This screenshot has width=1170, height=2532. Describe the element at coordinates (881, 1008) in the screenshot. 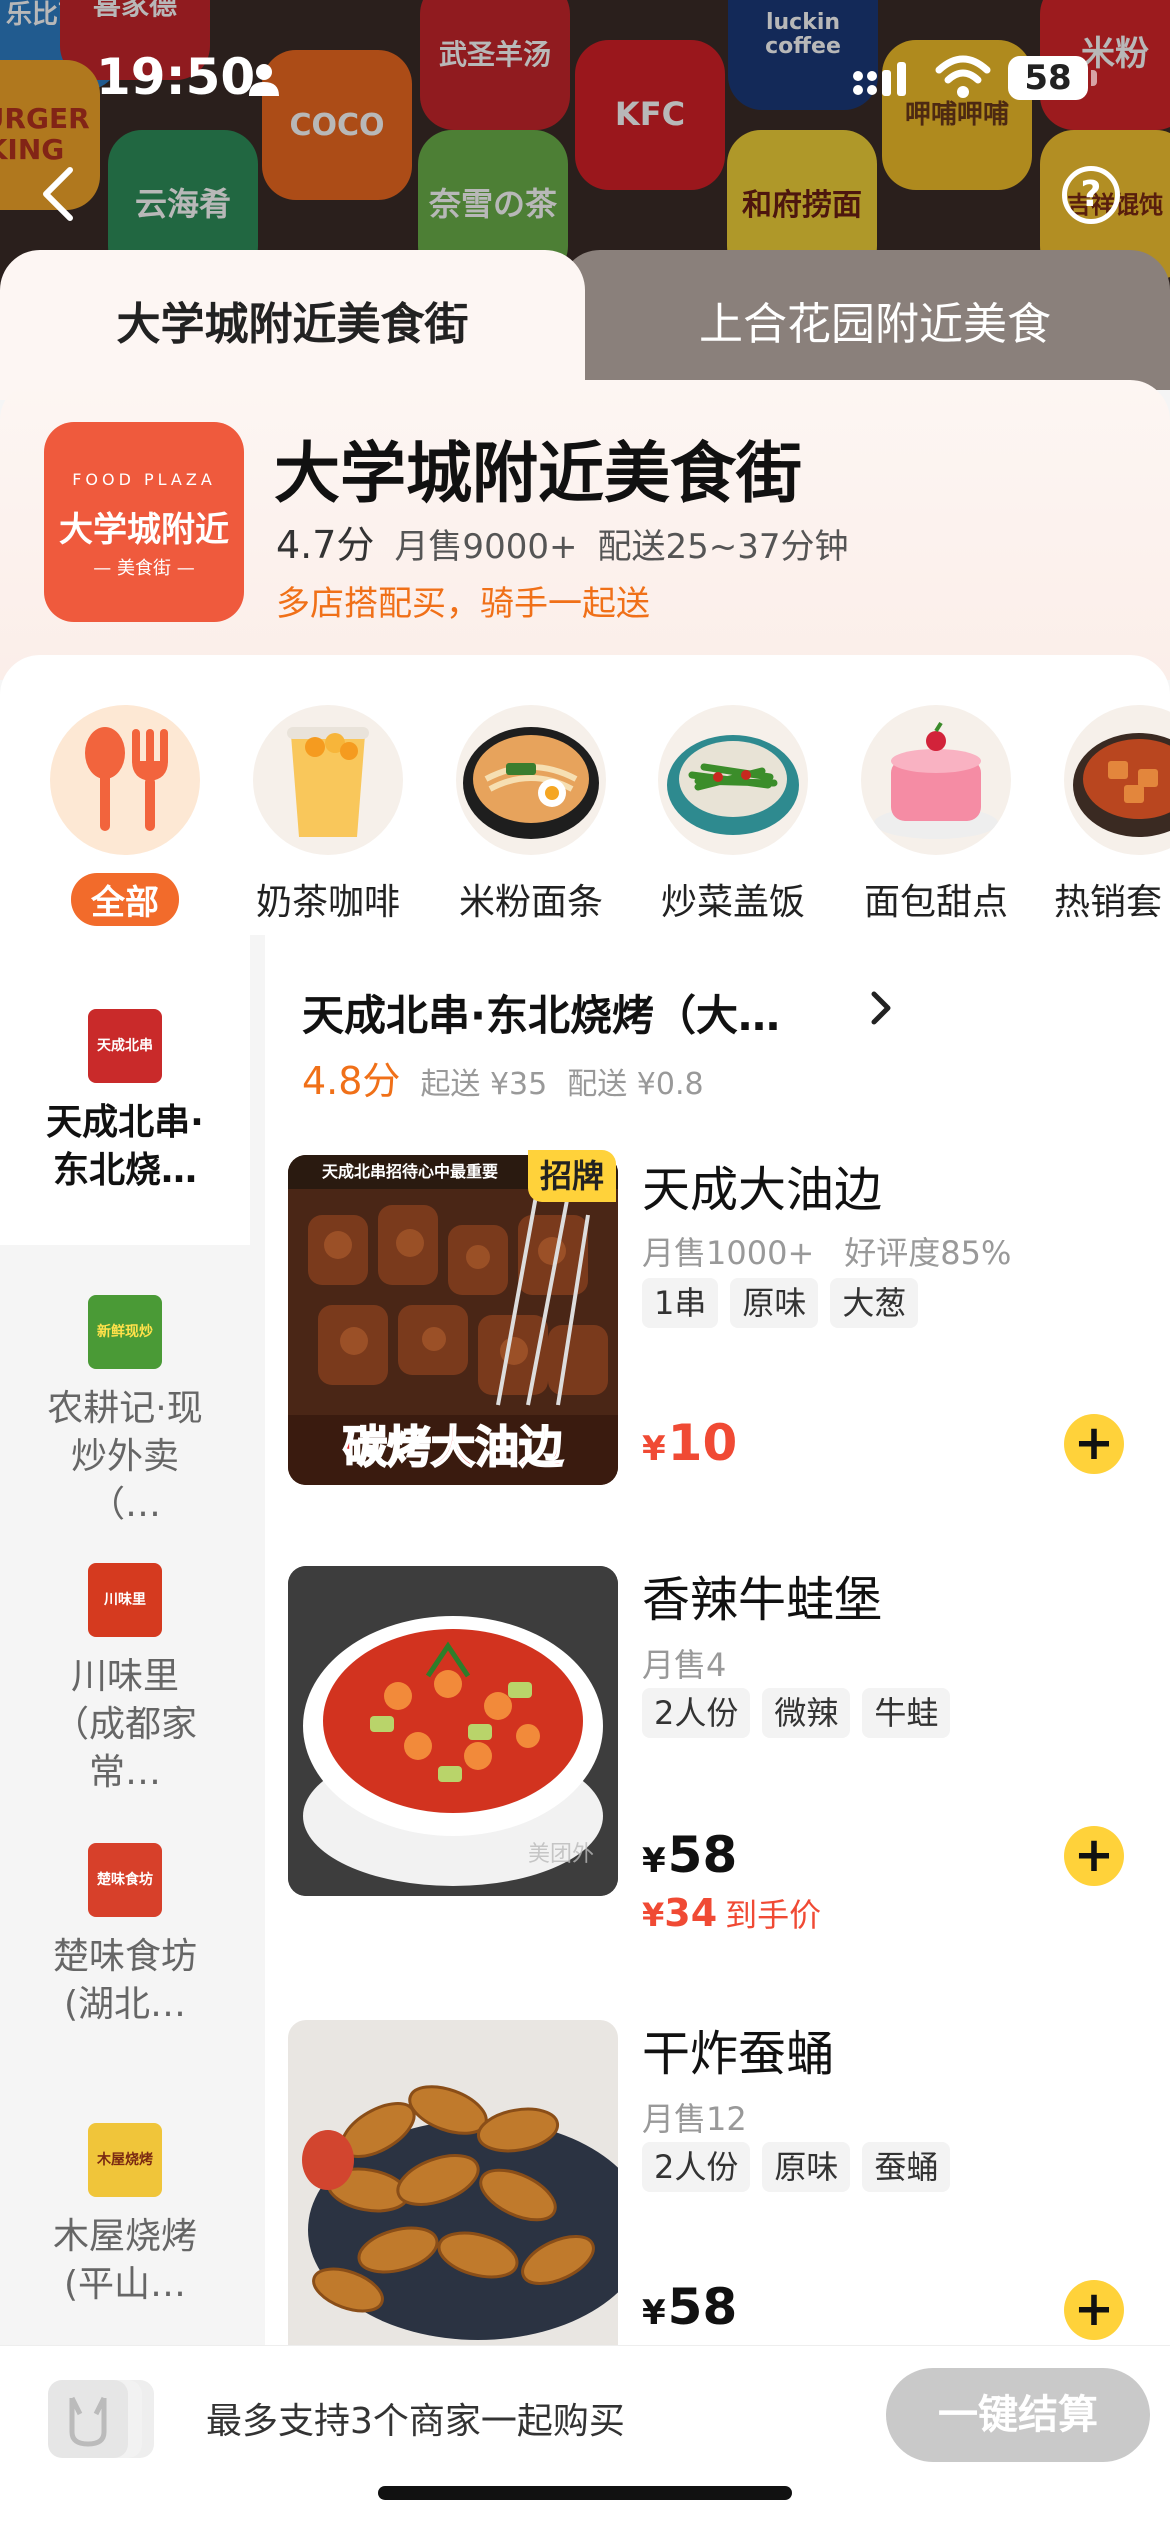

I see `chevron-right-icon` at that location.